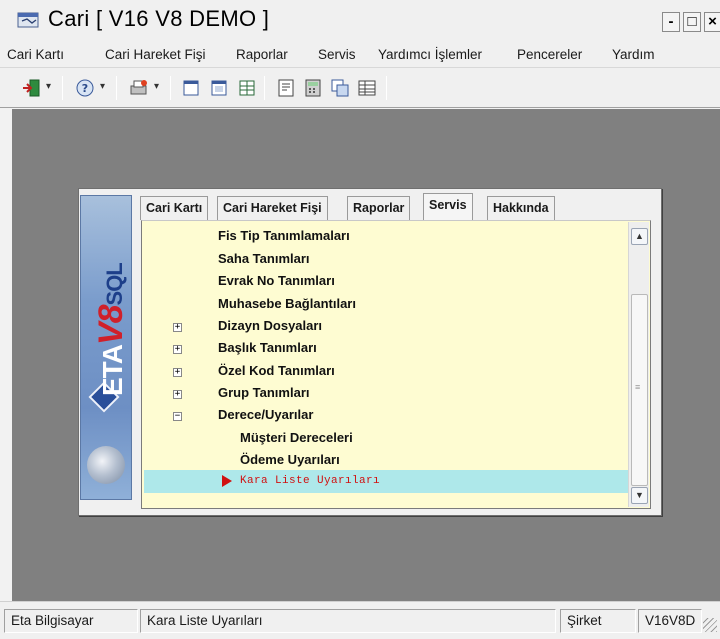  I want to click on tree-item-saha: Saha Tanımları, so click(264, 258).